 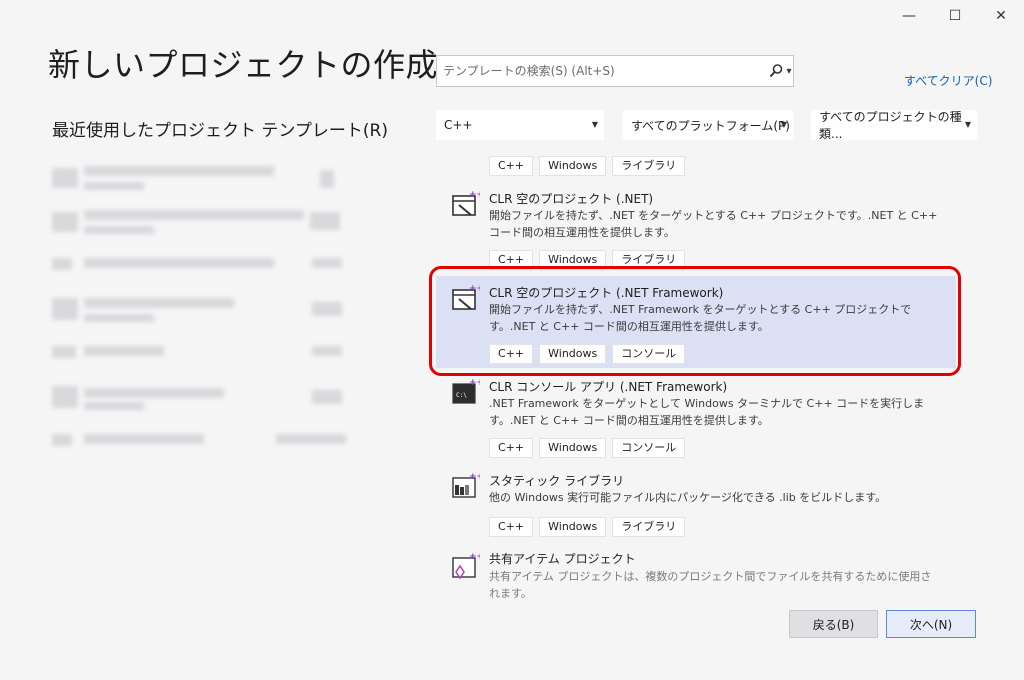 I want to click on shared-items-project-icon: ++, so click(x=467, y=565).